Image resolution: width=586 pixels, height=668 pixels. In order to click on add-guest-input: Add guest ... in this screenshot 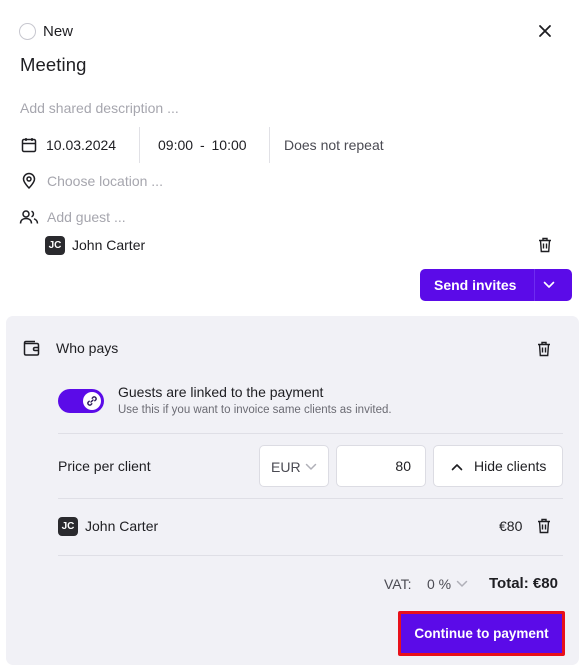, I will do `click(86, 217)`.